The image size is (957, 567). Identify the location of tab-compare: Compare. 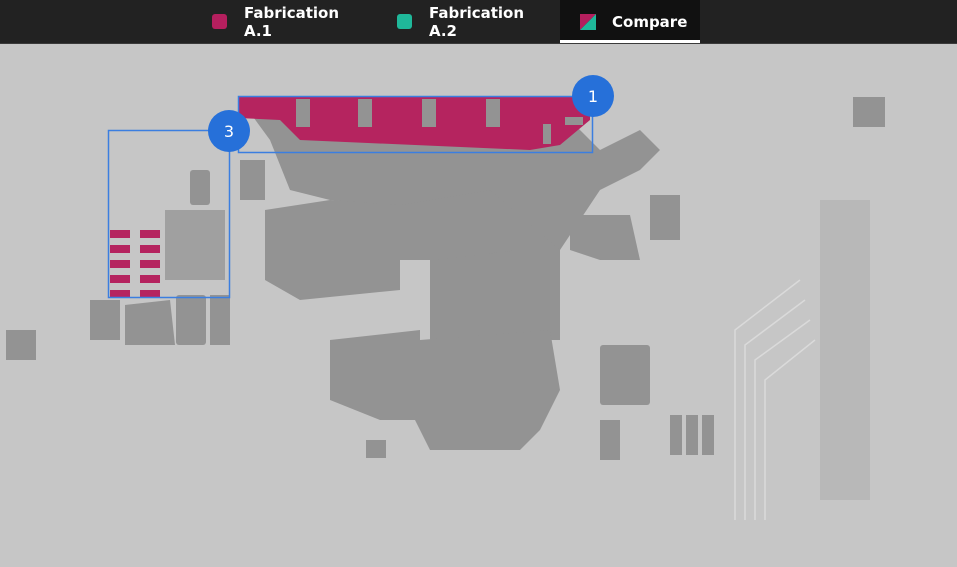
(630, 21).